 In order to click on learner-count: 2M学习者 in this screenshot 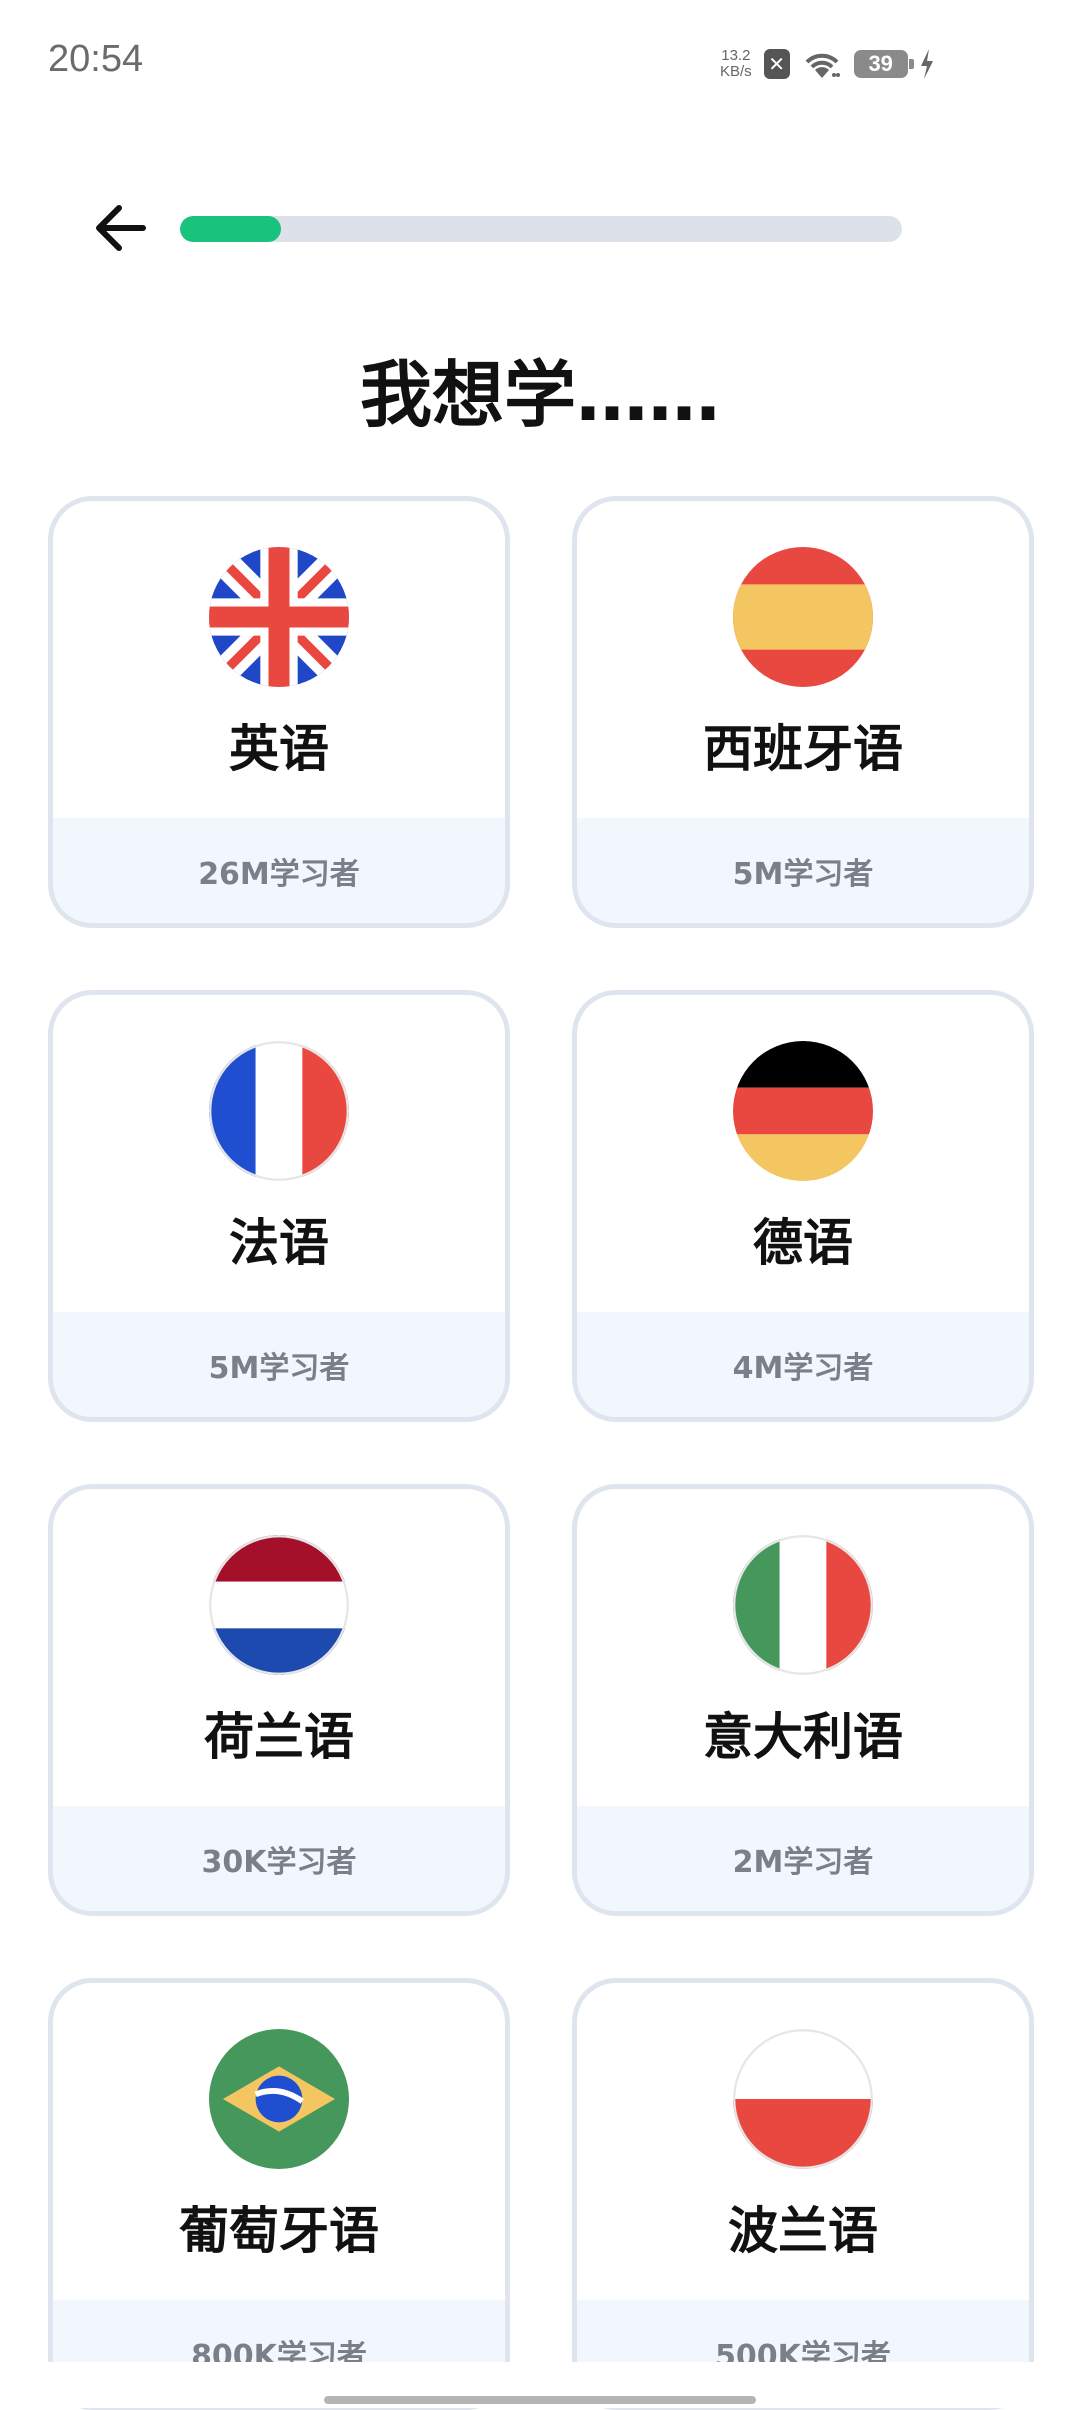, I will do `click(803, 1858)`.